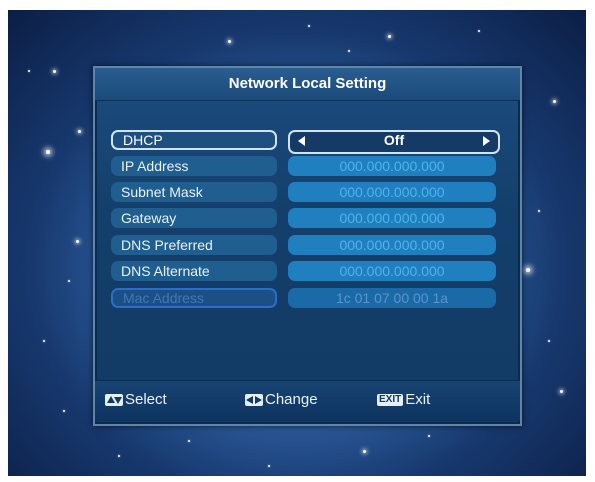 Image resolution: width=595 pixels, height=482 pixels. Describe the element at coordinates (392, 166) in the screenshot. I see `ip-address-field: 000.000.000.000` at that location.